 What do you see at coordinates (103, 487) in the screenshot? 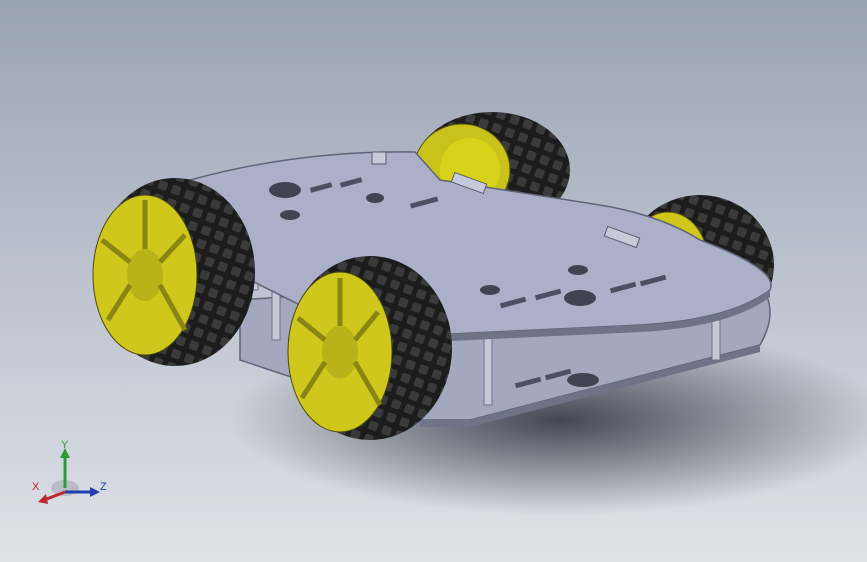
I see `z-axis-label: Z` at bounding box center [103, 487].